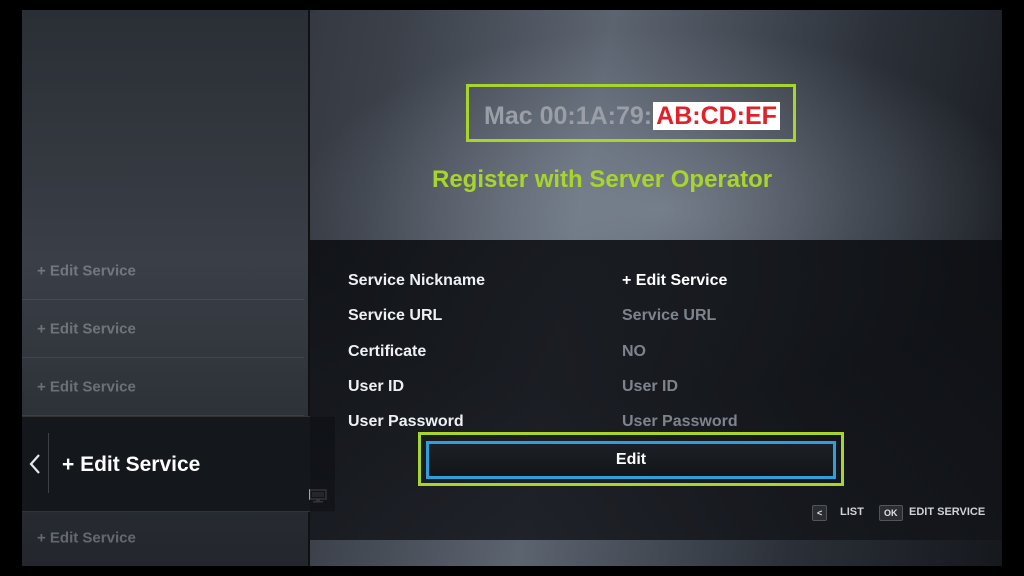 Image resolution: width=1024 pixels, height=576 pixels. Describe the element at coordinates (891, 513) in the screenshot. I see `key-ok: OK` at that location.